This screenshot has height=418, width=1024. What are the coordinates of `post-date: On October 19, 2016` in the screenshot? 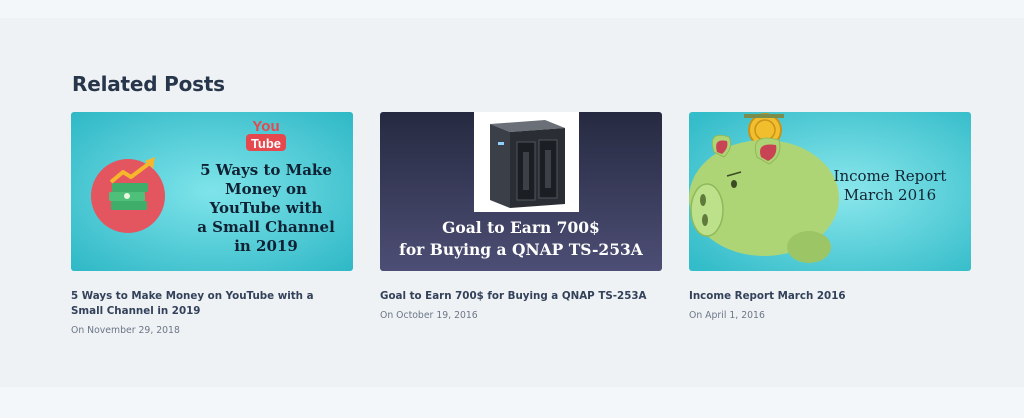 It's located at (429, 315).